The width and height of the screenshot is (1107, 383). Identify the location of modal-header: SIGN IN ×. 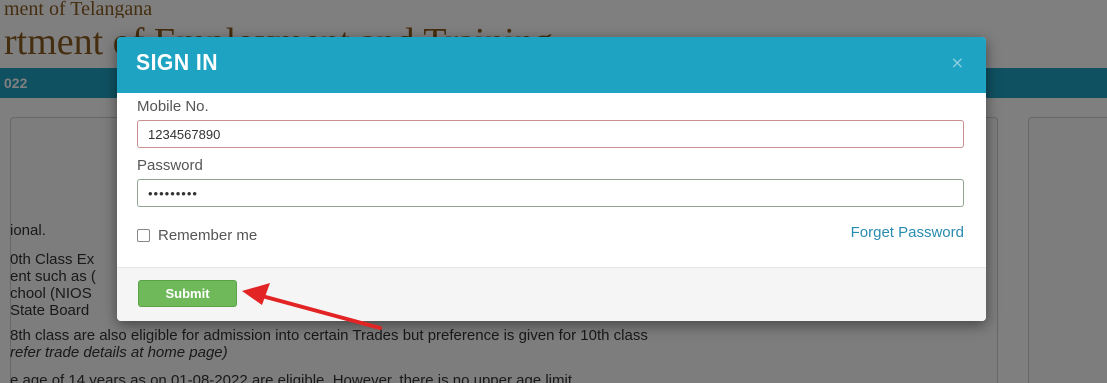
(551, 65).